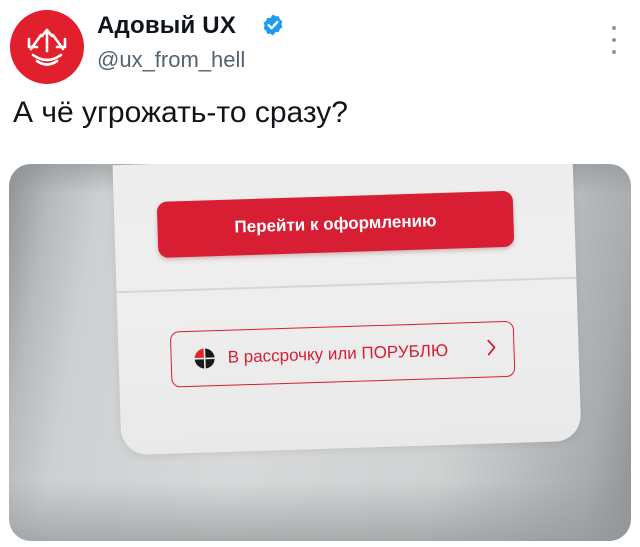 This screenshot has width=640, height=547. What do you see at coordinates (273, 25) in the screenshot?
I see `verified-badge-icon` at bounding box center [273, 25].